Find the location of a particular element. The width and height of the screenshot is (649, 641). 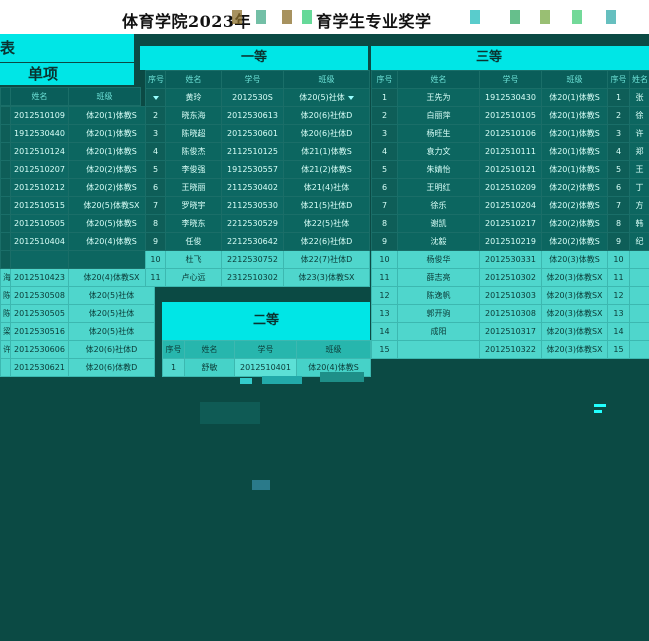

cell-no: 3 is located at coordinates (155, 133).